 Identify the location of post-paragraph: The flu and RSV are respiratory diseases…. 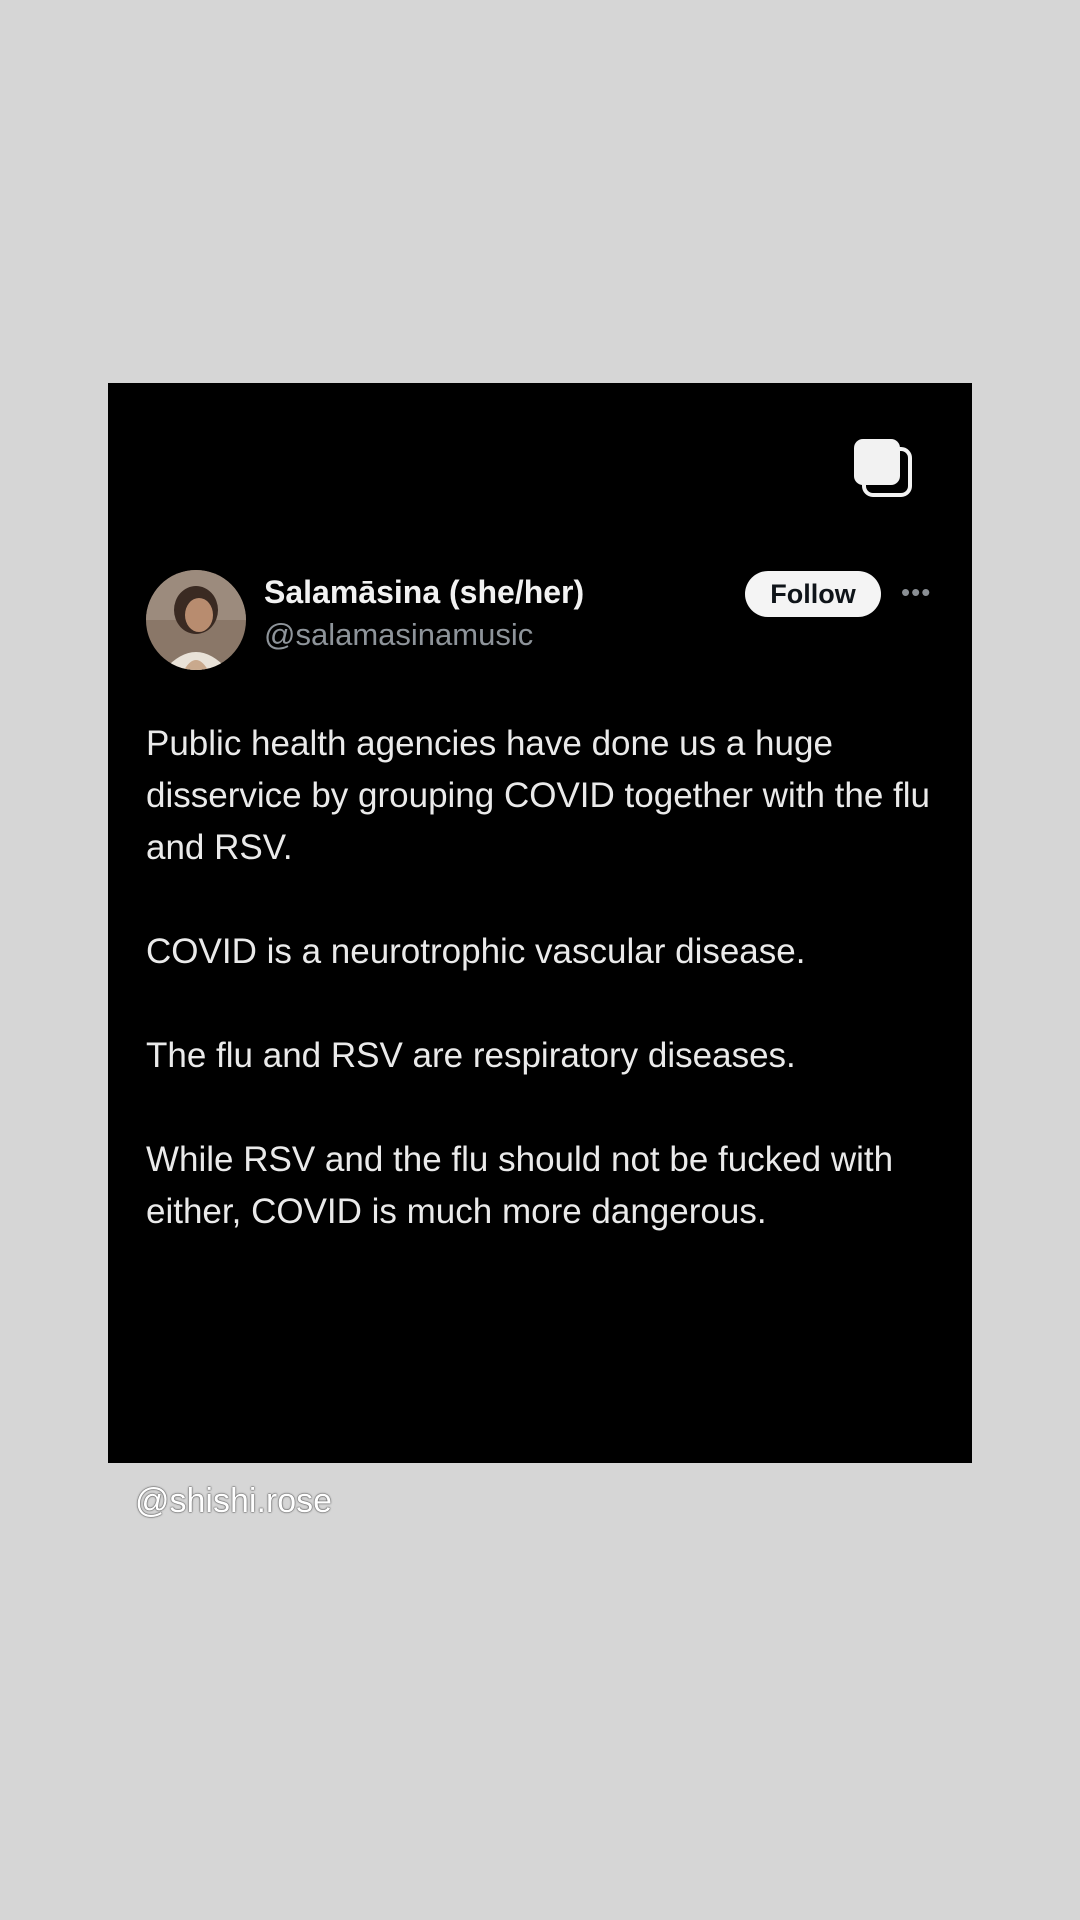
(471, 1055).